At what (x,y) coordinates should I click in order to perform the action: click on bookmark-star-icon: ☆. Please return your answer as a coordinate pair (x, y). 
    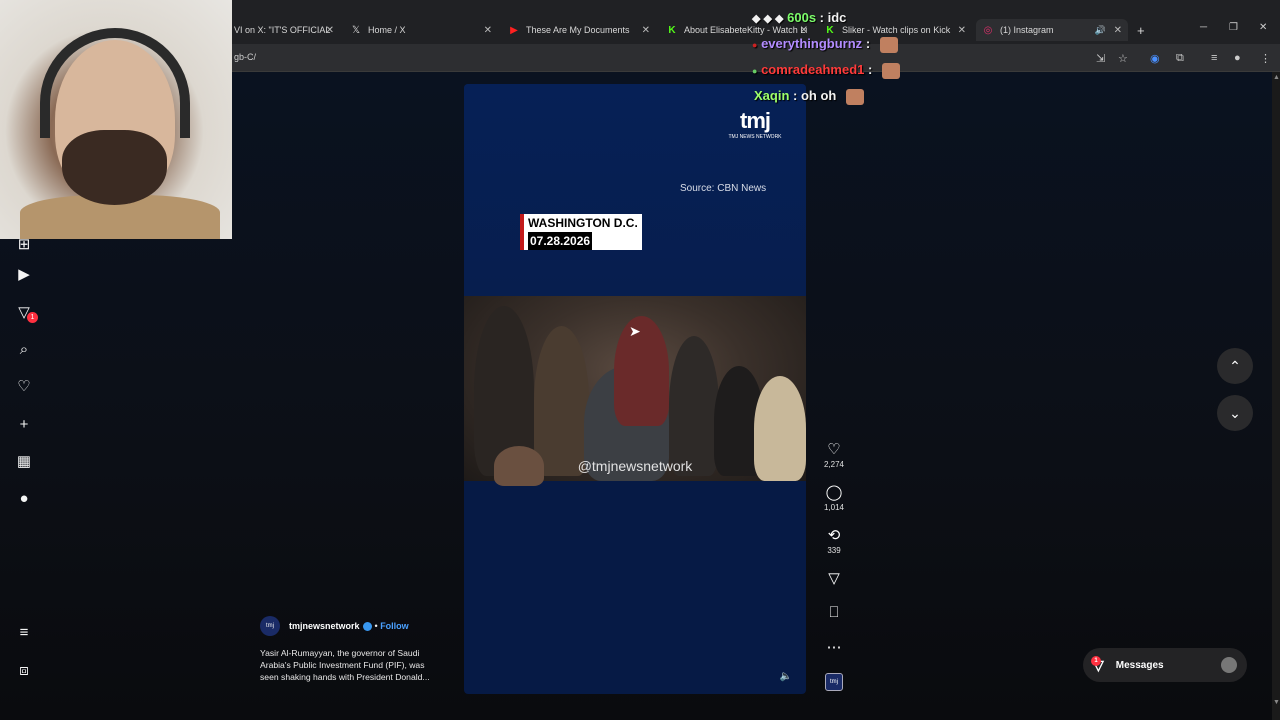
    Looking at the image, I should click on (1123, 58).